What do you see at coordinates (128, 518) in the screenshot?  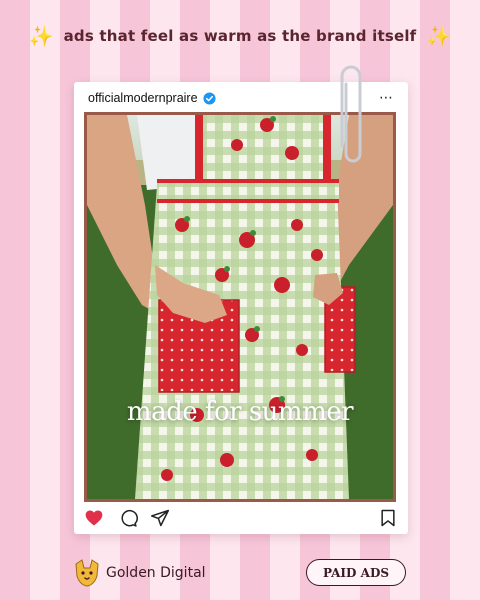 I see `comment-icon` at bounding box center [128, 518].